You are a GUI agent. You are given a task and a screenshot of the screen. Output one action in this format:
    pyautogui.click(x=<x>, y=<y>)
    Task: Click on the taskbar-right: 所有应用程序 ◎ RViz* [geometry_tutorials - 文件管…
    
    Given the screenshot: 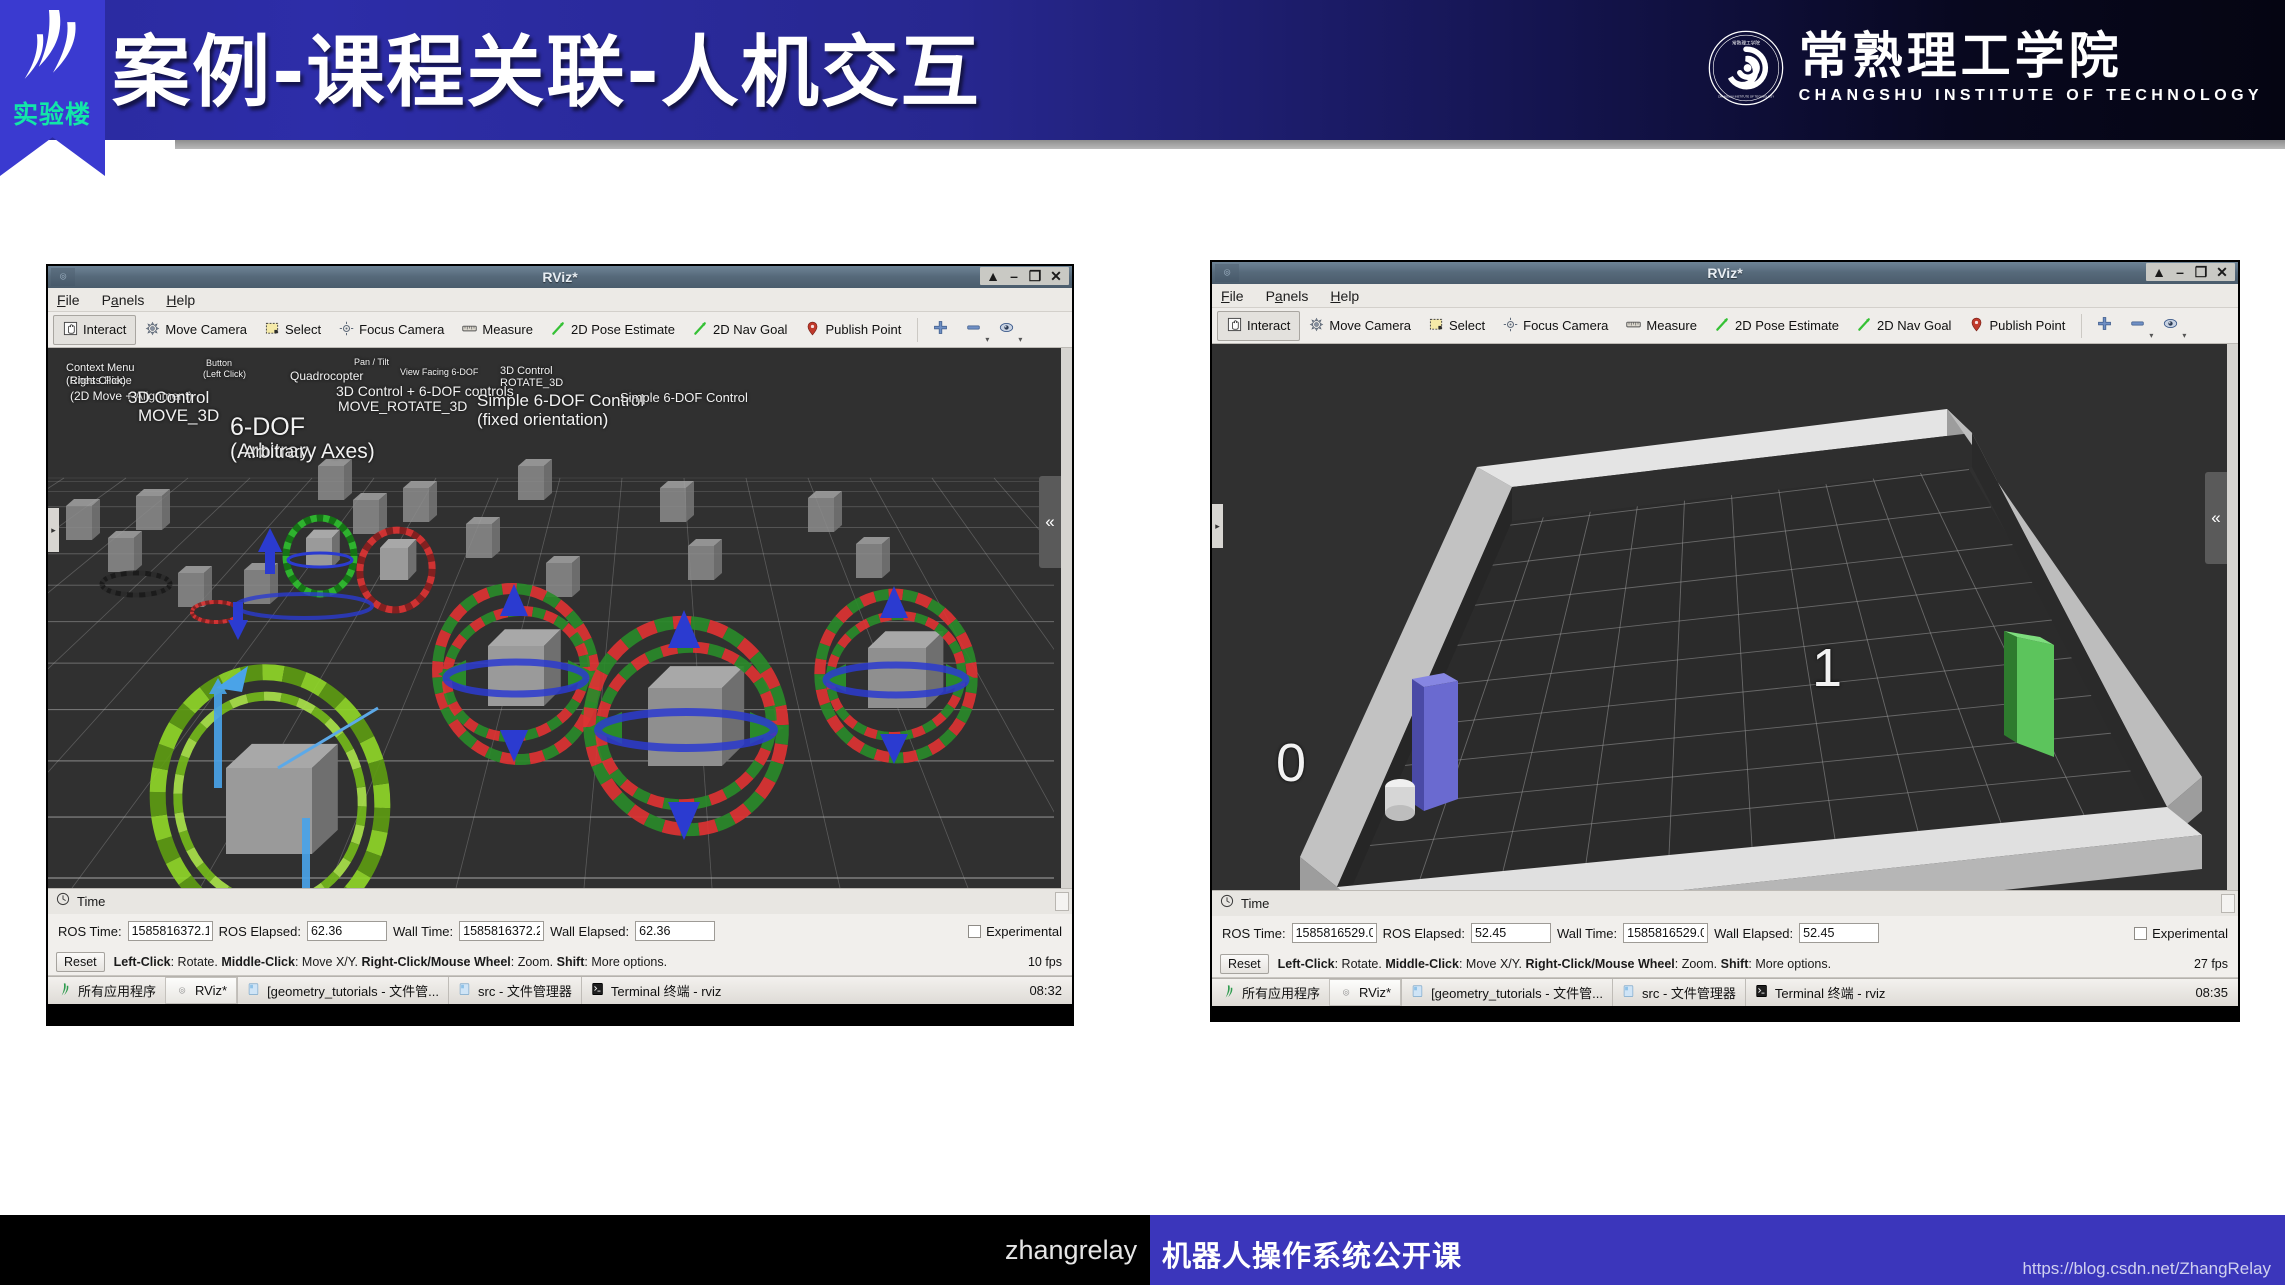 What is the action you would take?
    pyautogui.click(x=1725, y=992)
    